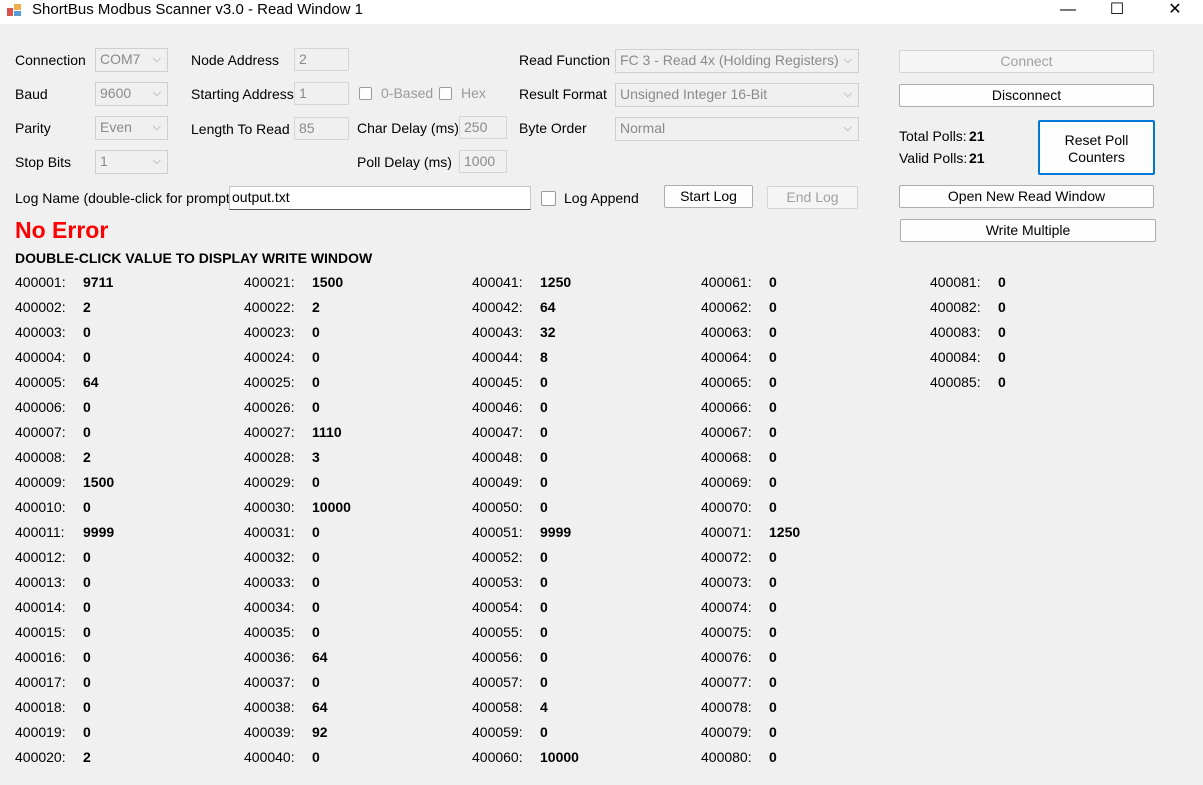 The width and height of the screenshot is (1203, 785). I want to click on register-value: 92, so click(320, 732).